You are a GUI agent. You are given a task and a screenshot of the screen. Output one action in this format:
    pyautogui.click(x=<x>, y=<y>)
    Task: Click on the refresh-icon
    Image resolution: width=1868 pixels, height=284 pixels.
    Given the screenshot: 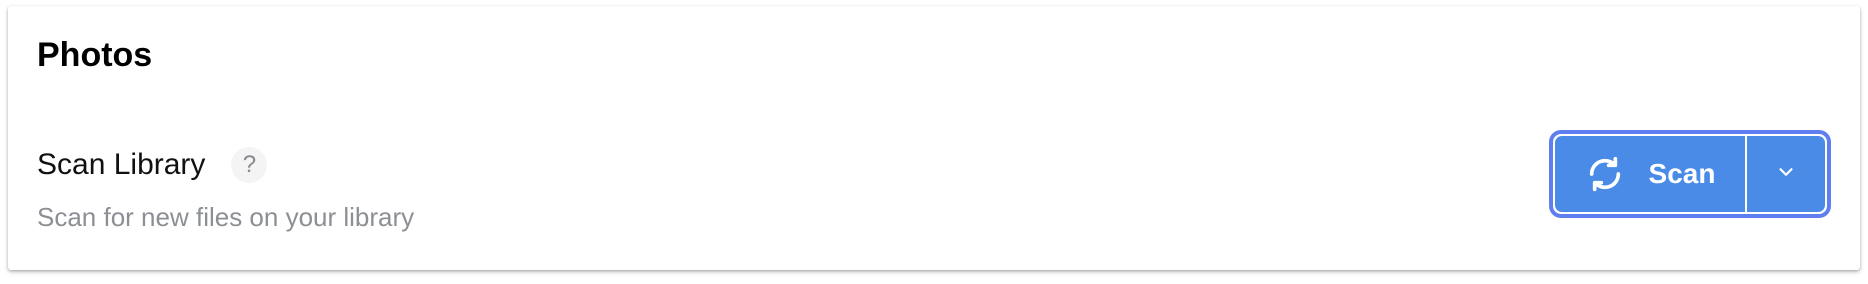 What is the action you would take?
    pyautogui.click(x=1605, y=174)
    